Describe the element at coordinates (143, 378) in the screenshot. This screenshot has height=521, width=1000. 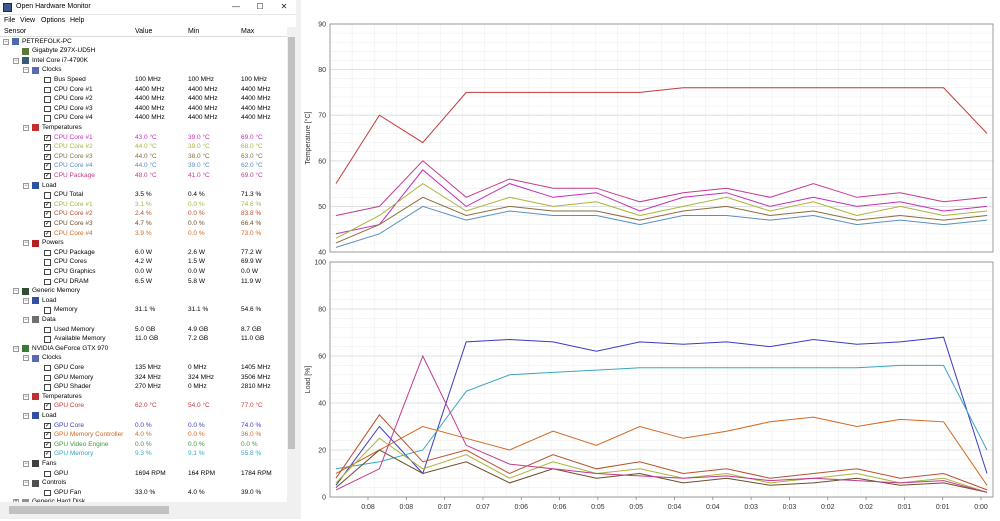
I see `tree-row: GPU Memory 324 MHz 324 MHz 3506 MHz` at that location.